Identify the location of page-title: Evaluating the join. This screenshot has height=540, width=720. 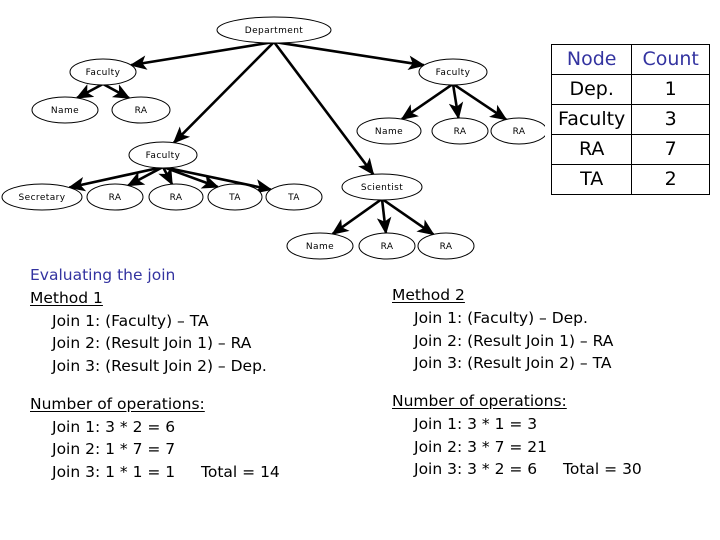
(103, 275).